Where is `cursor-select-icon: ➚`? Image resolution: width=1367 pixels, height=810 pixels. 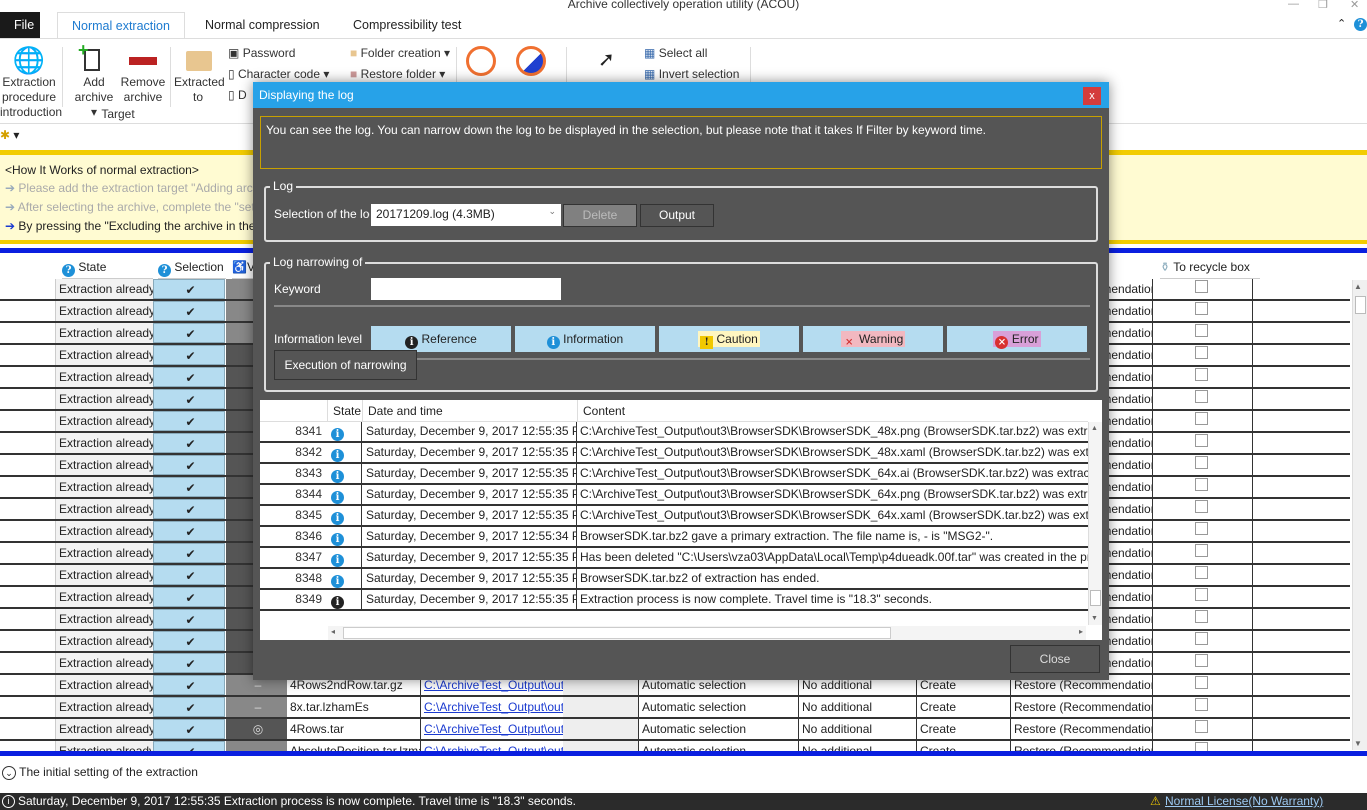
cursor-select-icon: ➚ is located at coordinates (606, 59).